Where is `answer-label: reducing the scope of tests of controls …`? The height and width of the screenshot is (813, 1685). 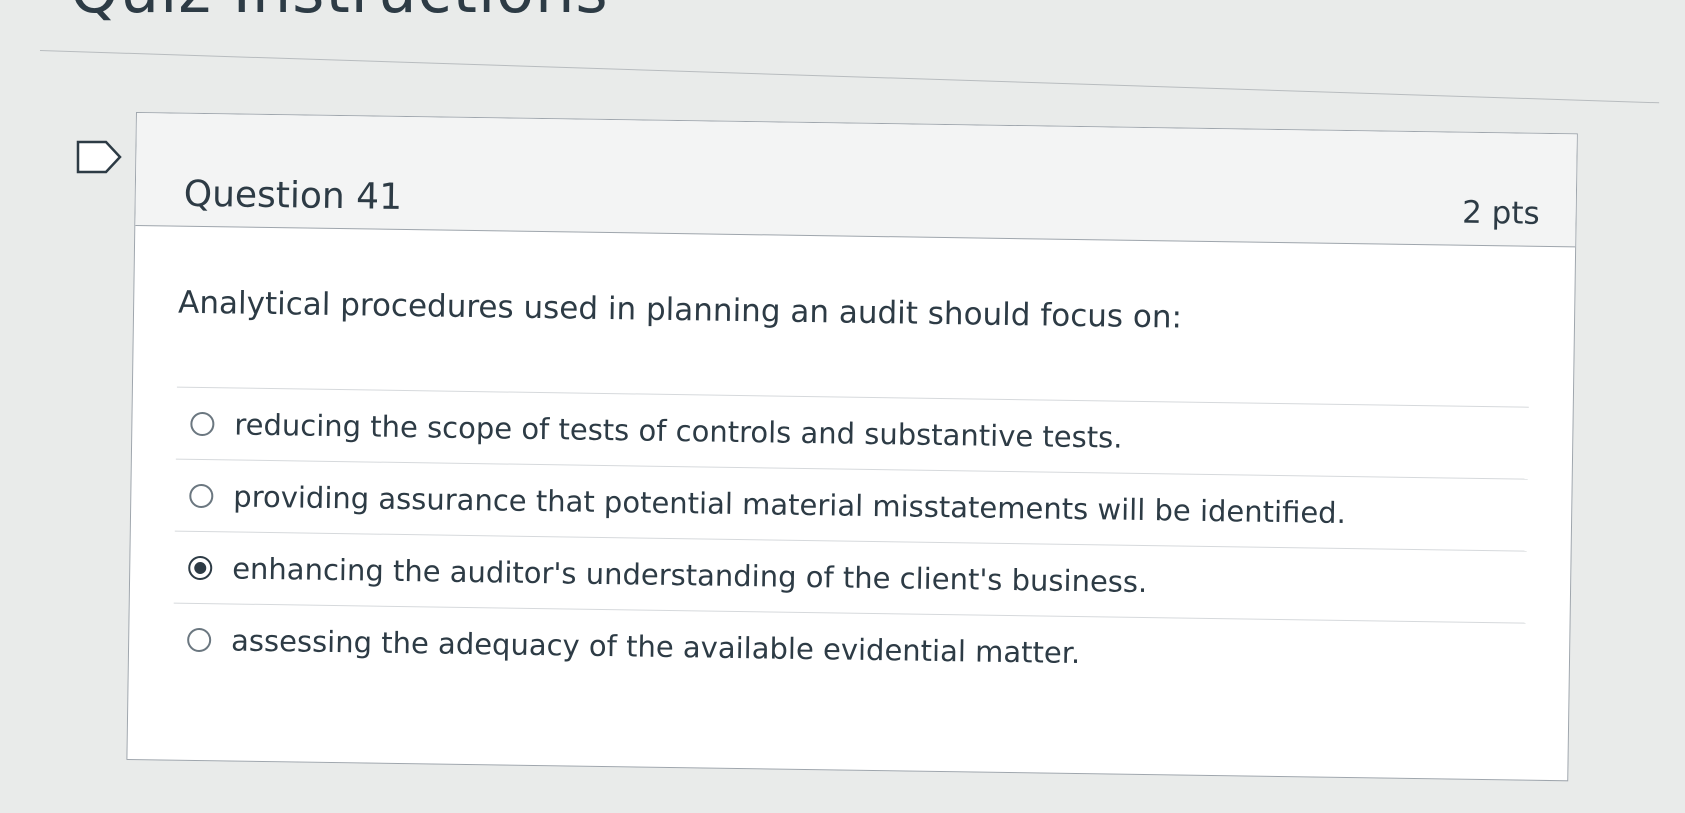
answer-label: reducing the scope of tests of controls … is located at coordinates (678, 430).